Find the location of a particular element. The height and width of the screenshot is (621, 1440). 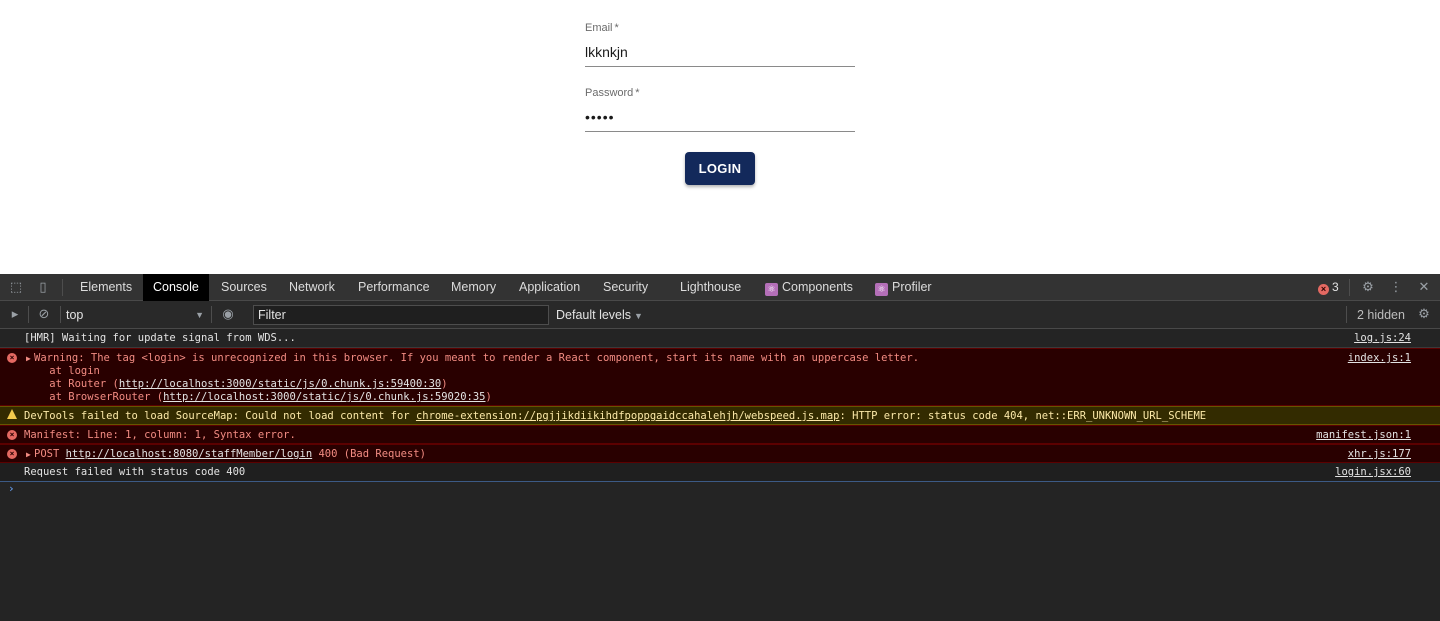

message-text: Request failed with status code 400 is located at coordinates (135, 472).